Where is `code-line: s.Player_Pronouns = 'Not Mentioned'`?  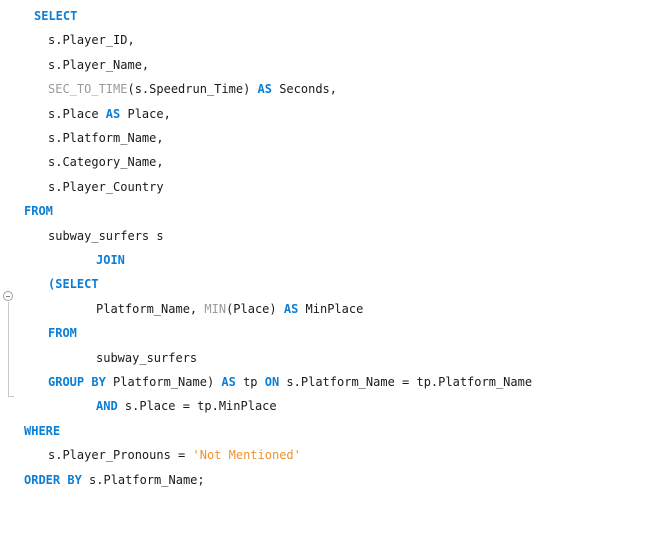 code-line: s.Player_Pronouns = 'Not Mentioned' is located at coordinates (174, 455).